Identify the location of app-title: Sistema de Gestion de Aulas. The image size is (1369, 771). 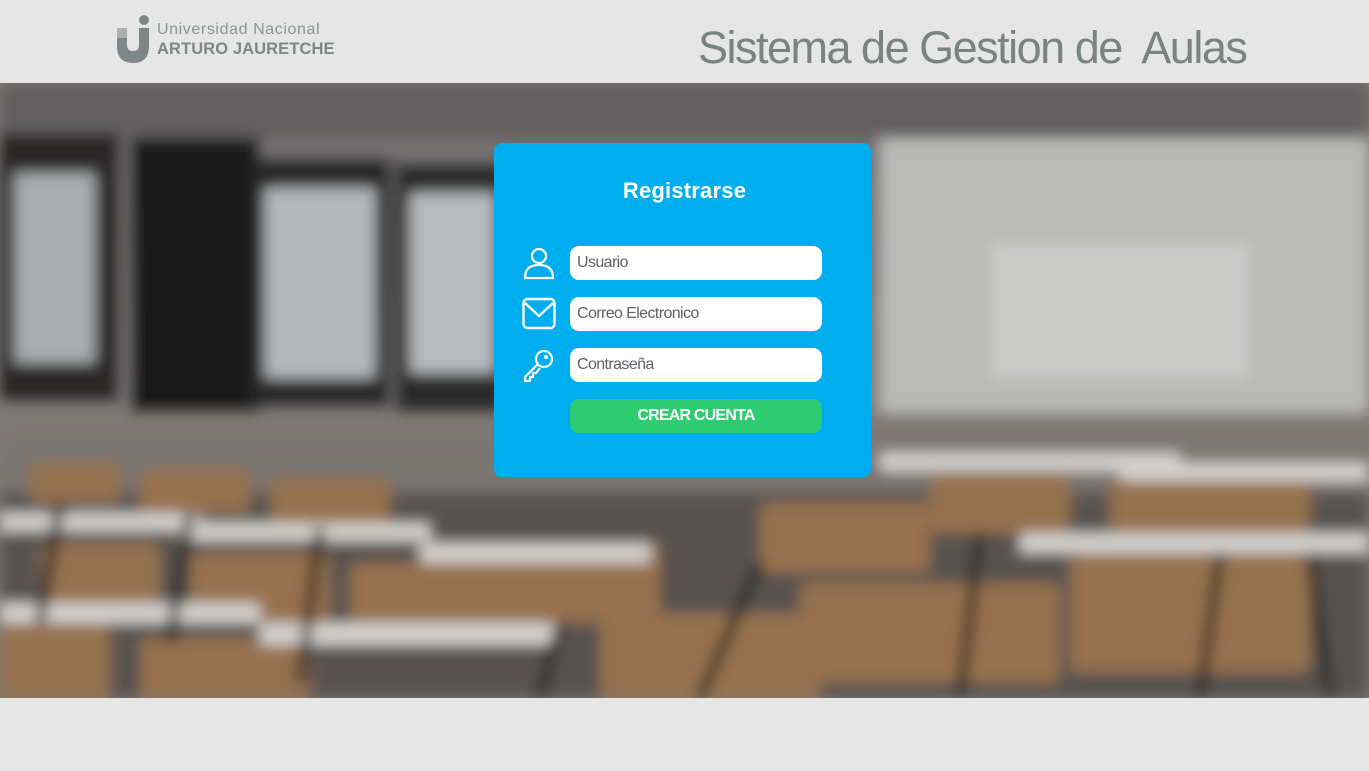
(973, 47).